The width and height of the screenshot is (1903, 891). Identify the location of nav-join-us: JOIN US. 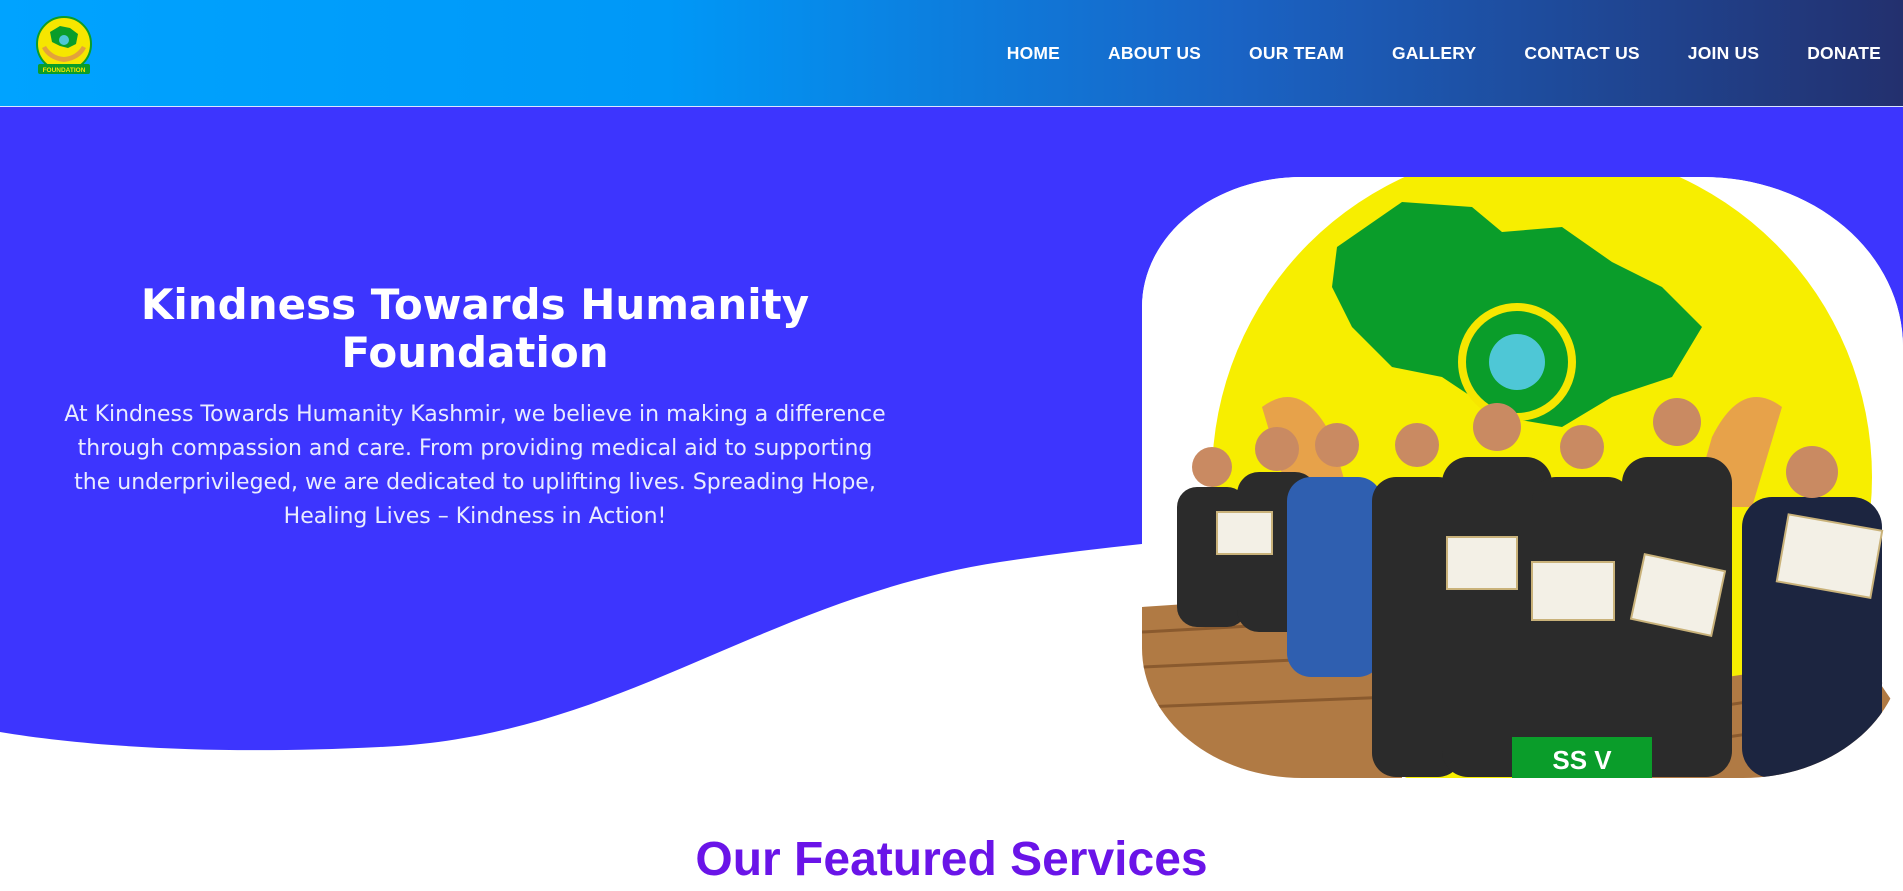
(1723, 53).